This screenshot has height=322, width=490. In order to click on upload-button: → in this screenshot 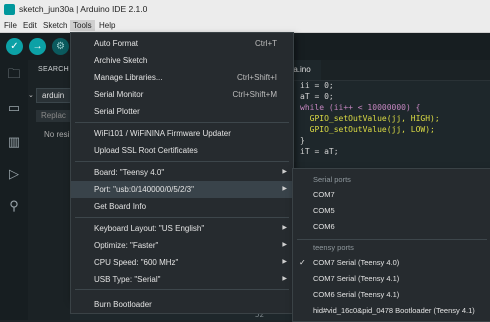, I will do `click(37, 46)`.